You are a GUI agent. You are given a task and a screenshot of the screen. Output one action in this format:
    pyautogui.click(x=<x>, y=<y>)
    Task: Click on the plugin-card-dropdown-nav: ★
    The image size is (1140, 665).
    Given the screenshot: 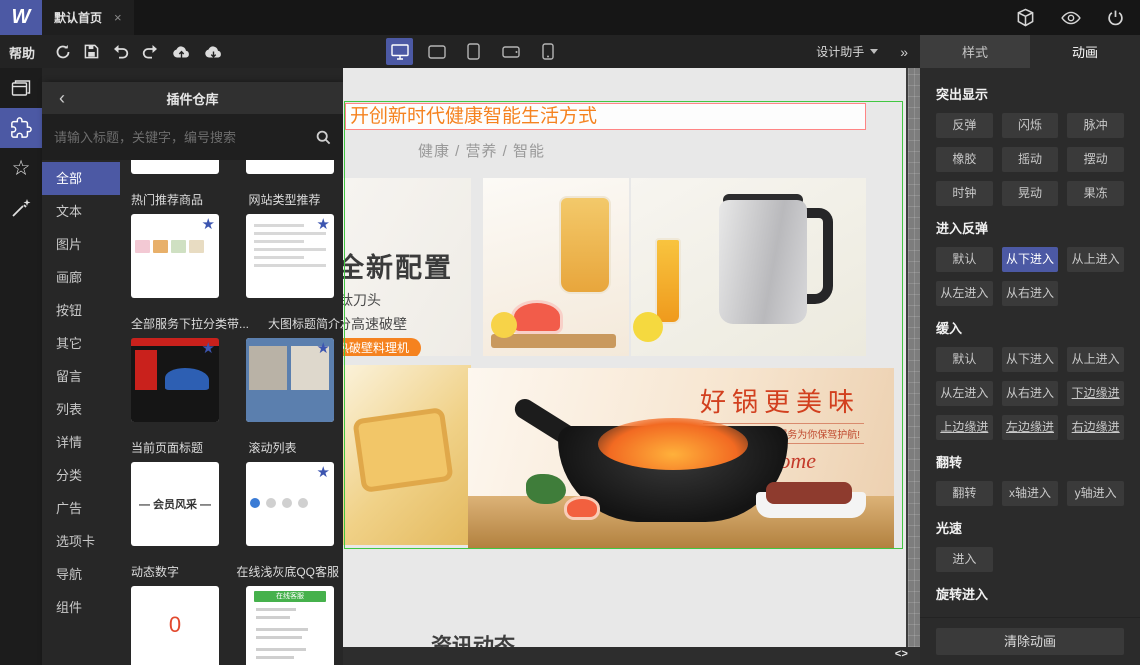 What is the action you would take?
    pyautogui.click(x=175, y=380)
    